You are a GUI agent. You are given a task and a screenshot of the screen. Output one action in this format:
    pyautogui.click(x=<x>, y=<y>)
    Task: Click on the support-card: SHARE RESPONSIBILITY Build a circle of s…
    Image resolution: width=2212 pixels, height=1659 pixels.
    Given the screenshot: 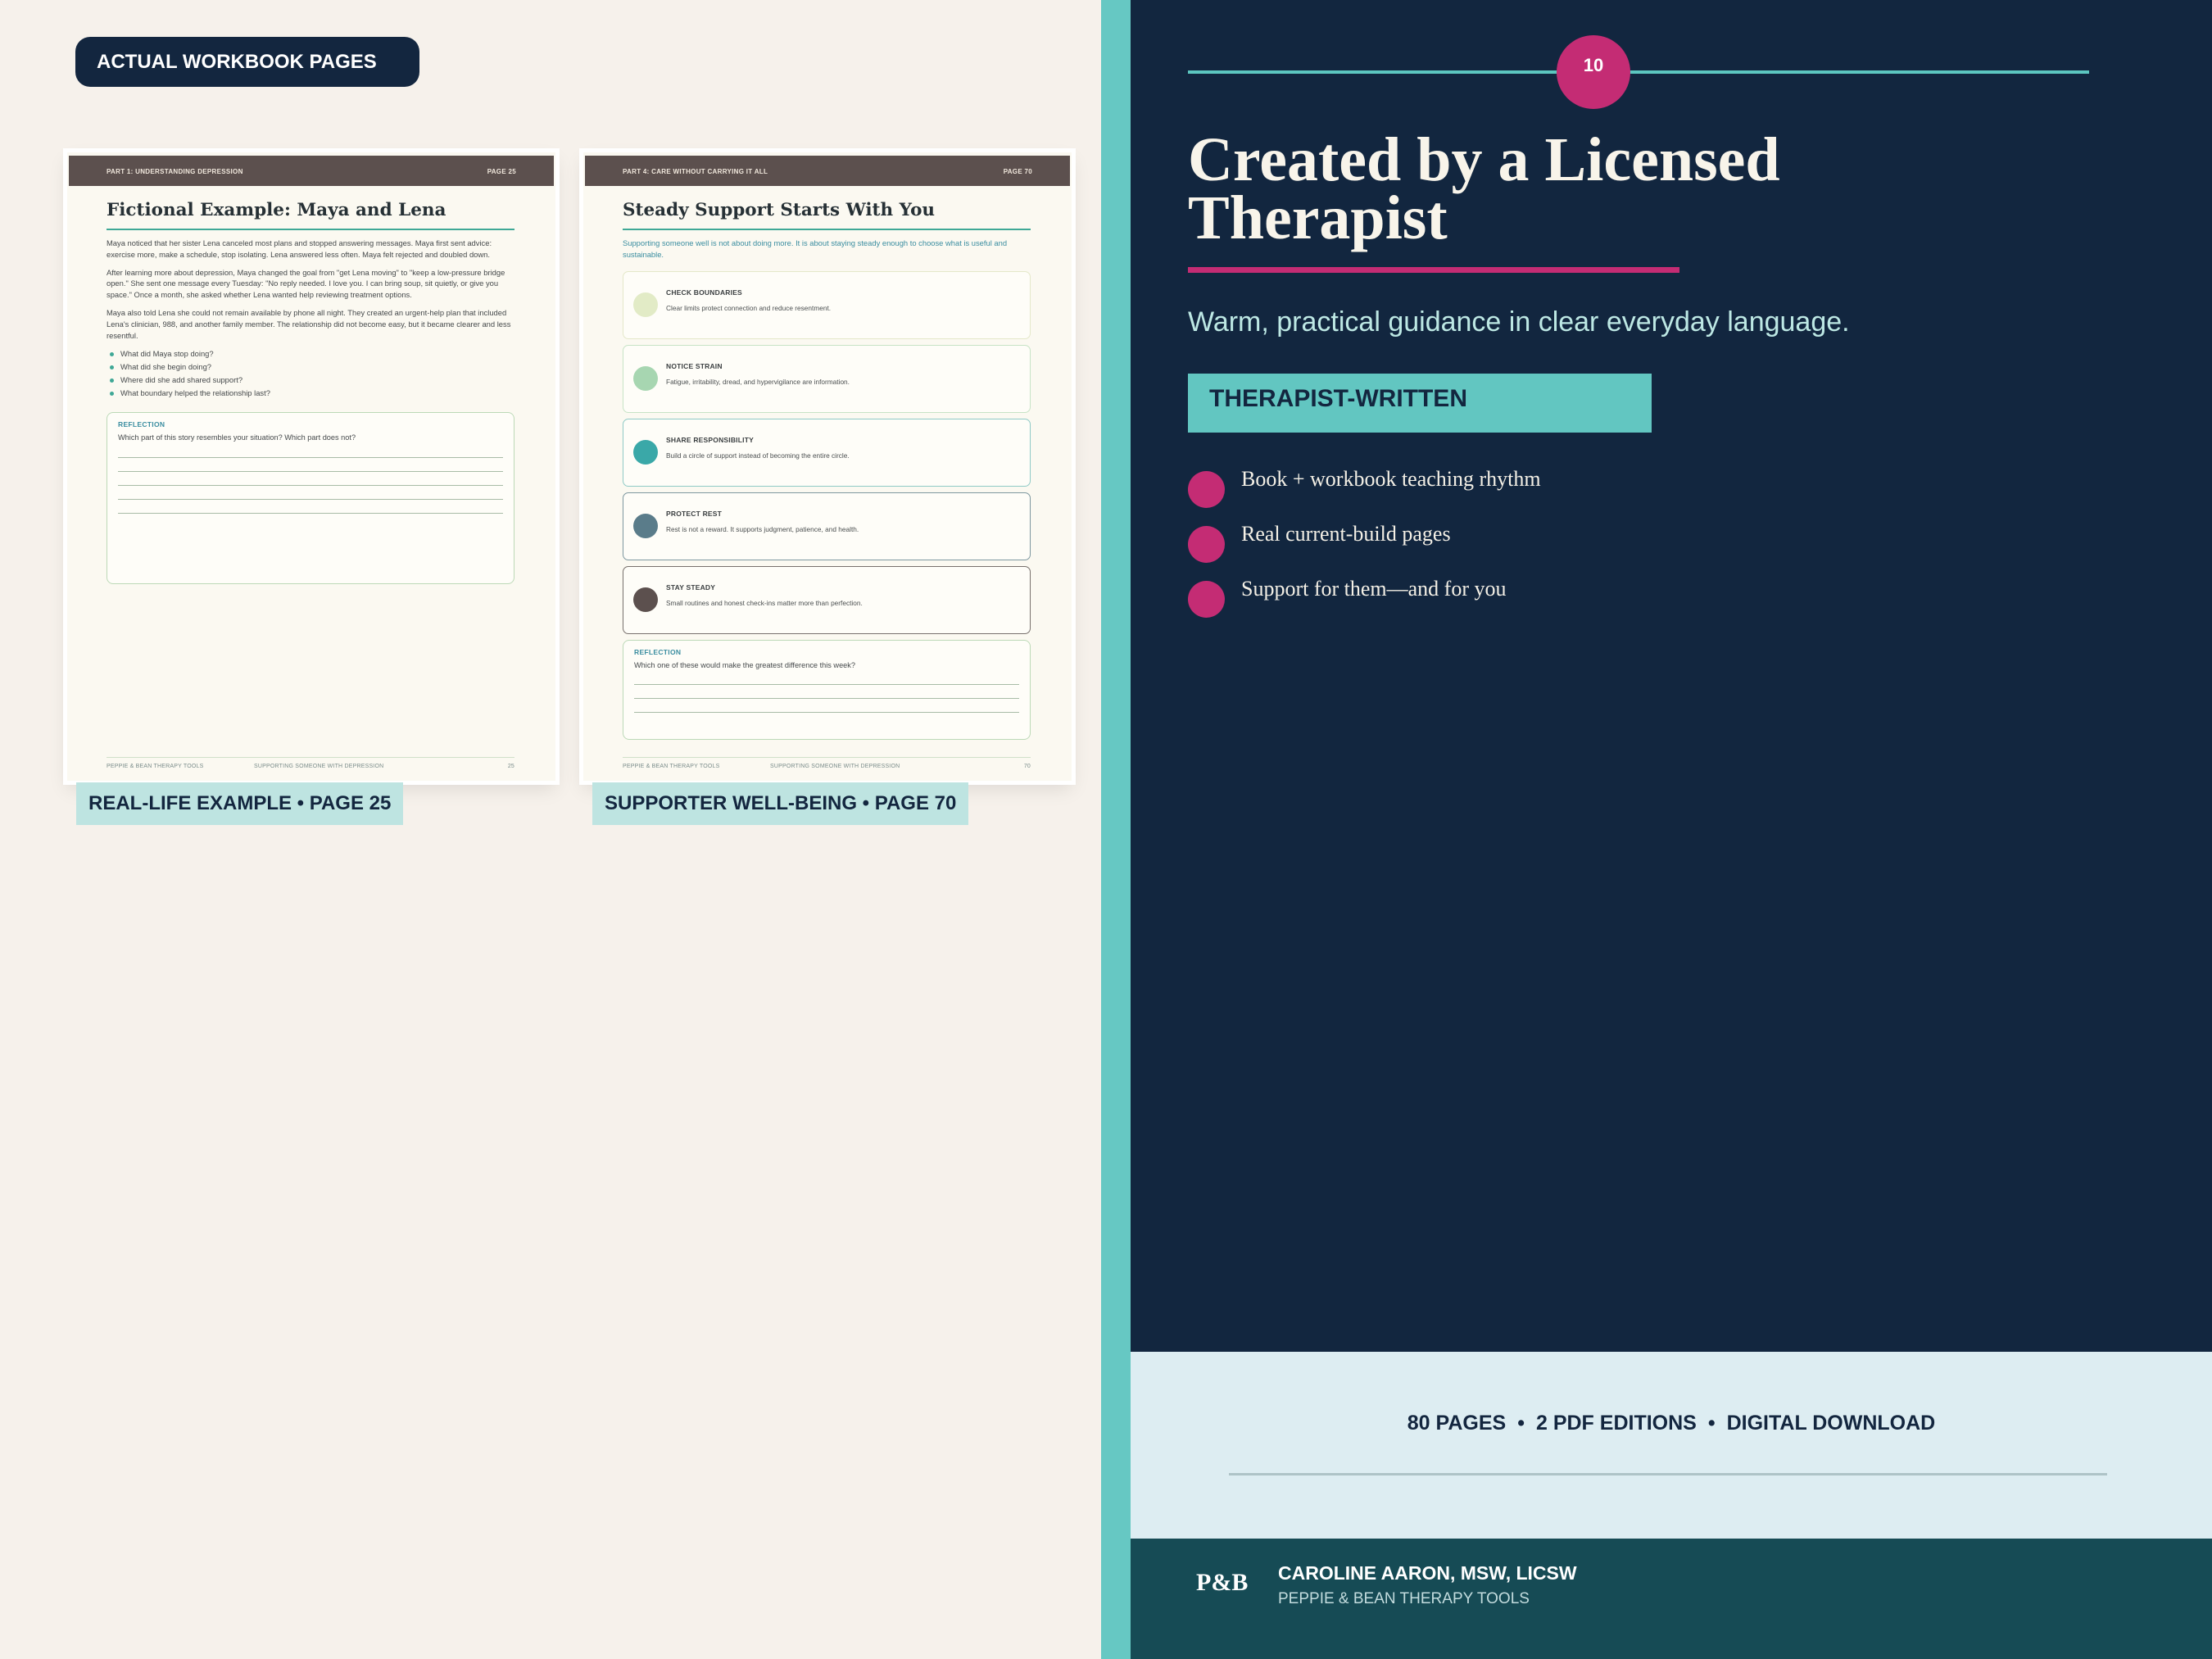 What is the action you would take?
    pyautogui.click(x=827, y=453)
    